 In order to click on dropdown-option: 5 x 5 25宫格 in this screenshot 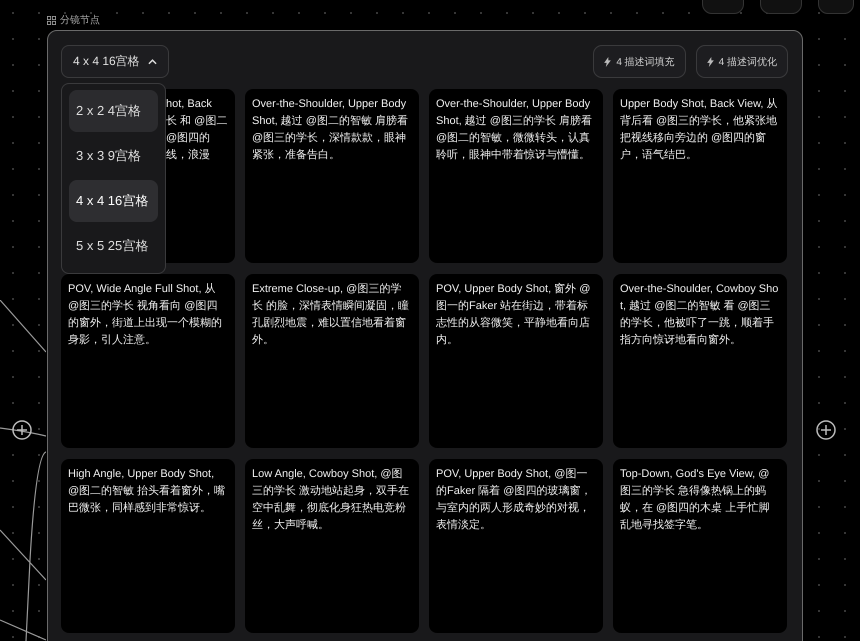, I will do `click(113, 246)`.